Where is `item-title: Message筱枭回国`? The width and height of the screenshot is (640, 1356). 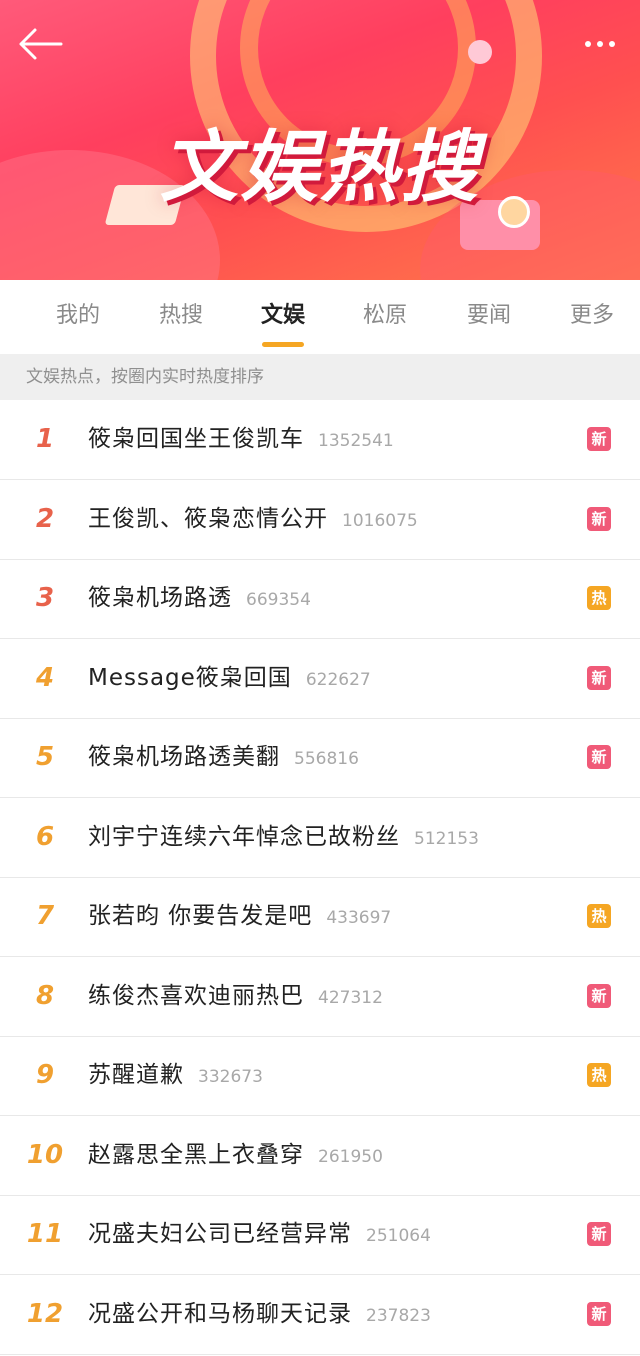
item-title: Message筱枭回国 is located at coordinates (190, 677).